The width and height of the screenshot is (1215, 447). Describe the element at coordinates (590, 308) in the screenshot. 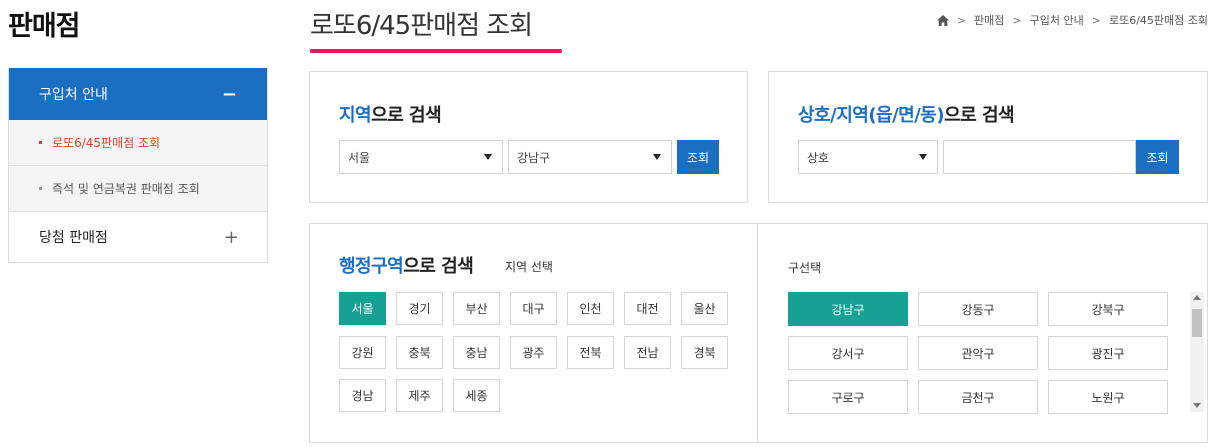

I see `region-button: 인천` at that location.